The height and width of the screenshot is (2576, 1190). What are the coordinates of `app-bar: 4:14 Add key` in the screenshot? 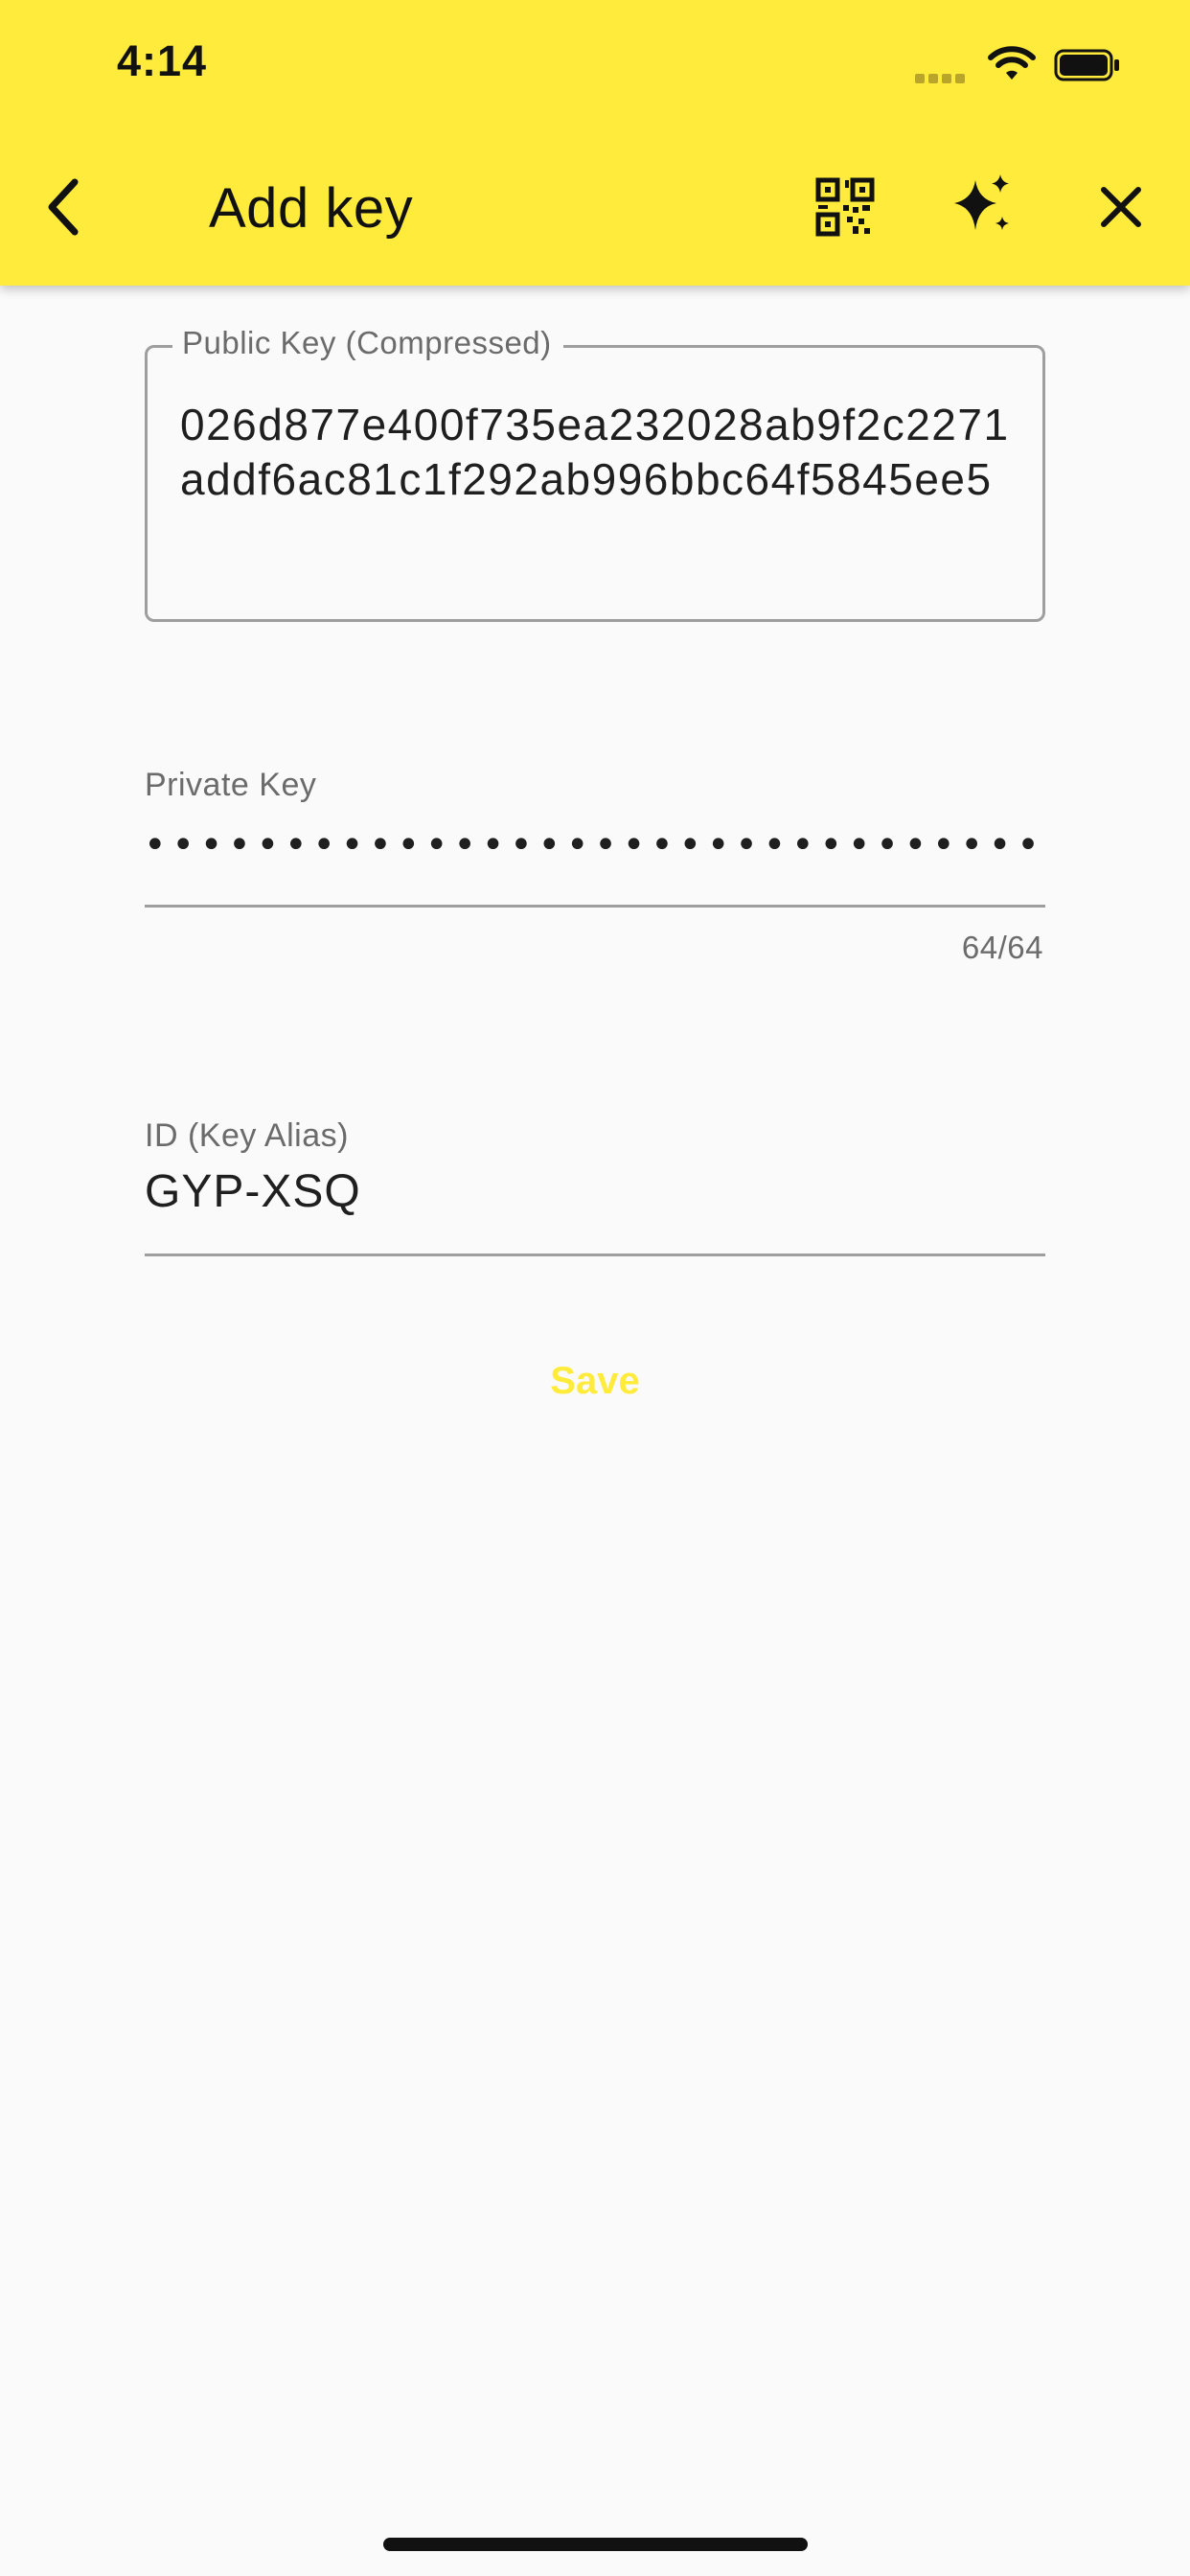 It's located at (595, 143).